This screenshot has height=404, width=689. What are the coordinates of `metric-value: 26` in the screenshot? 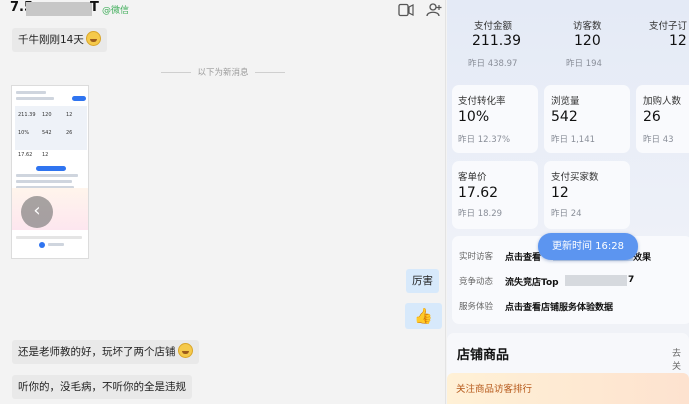 It's located at (652, 117).